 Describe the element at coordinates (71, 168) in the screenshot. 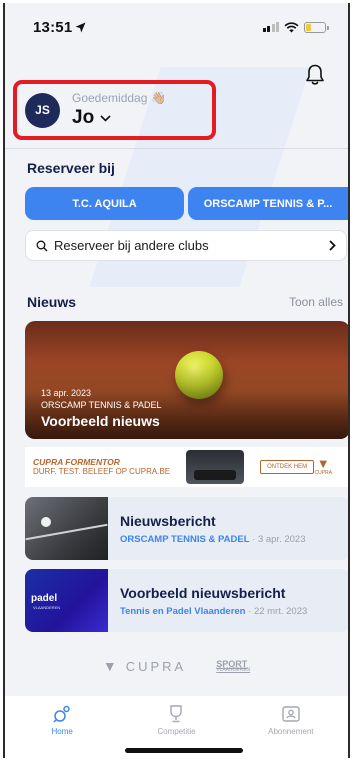

I see `reserve-section-title: Reserveer bij` at that location.